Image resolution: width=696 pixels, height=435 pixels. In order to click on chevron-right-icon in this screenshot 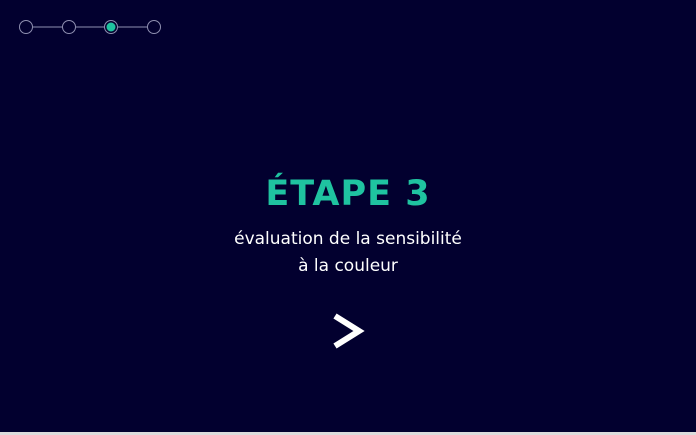, I will do `click(349, 331)`.